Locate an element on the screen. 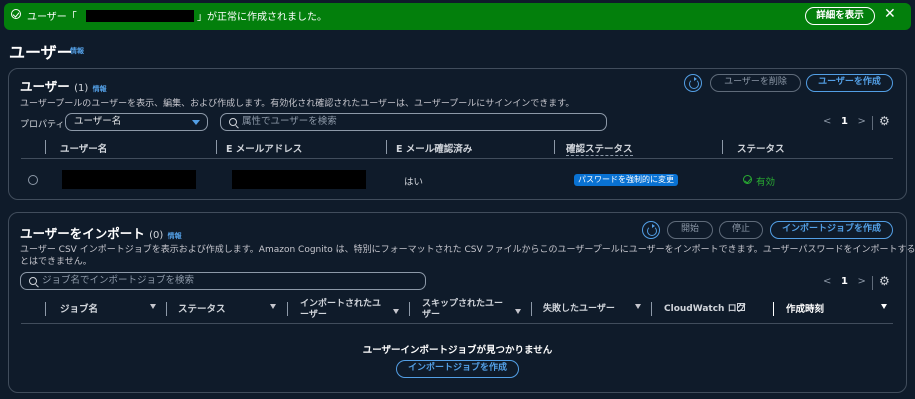 Image resolution: width=915 pixels, height=399 pixels. skipped-users-line2: ザー is located at coordinates (431, 315).